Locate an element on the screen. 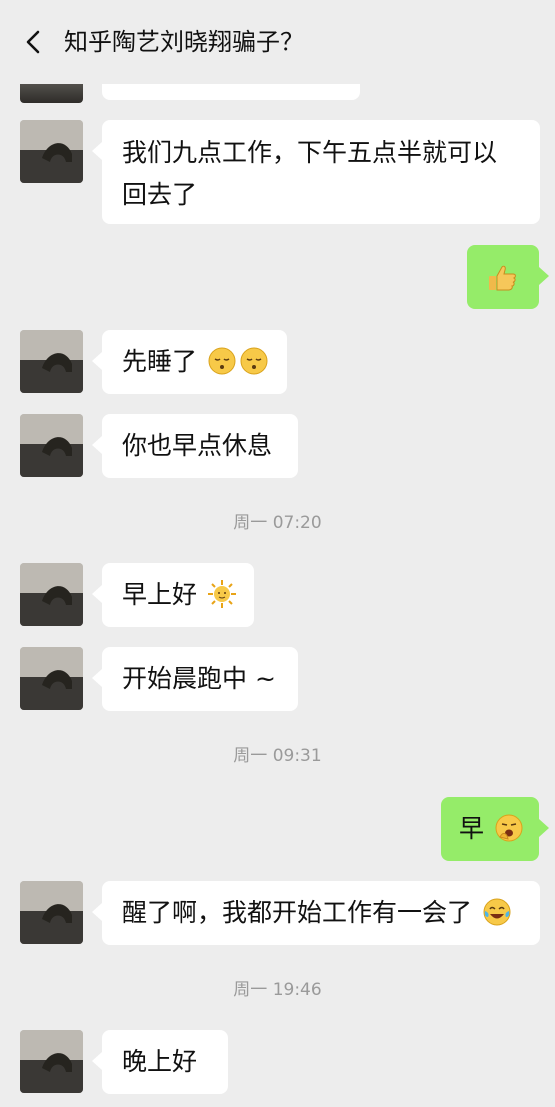 Image resolution: width=555 pixels, height=1107 pixels. message-bubble-sent: 早 is located at coordinates (495, 829).